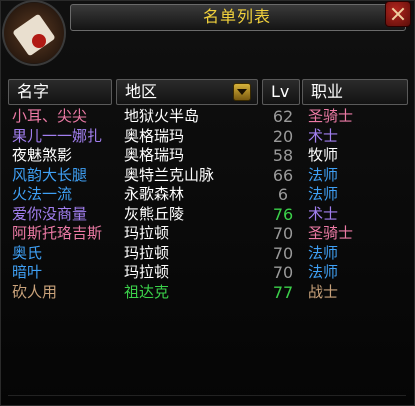  Describe the element at coordinates (283, 155) in the screenshot. I see `player-level: 58` at that location.